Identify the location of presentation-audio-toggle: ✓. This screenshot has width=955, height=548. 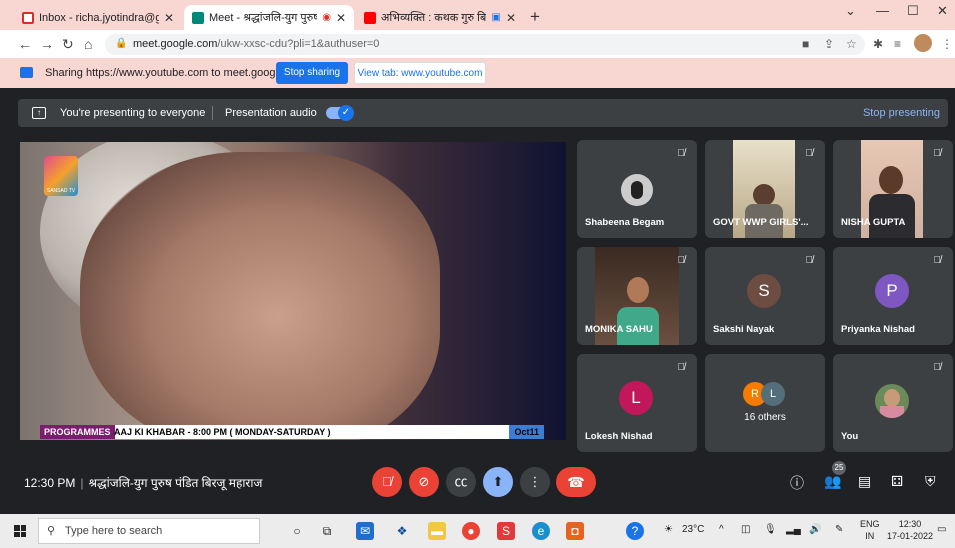
(340, 113).